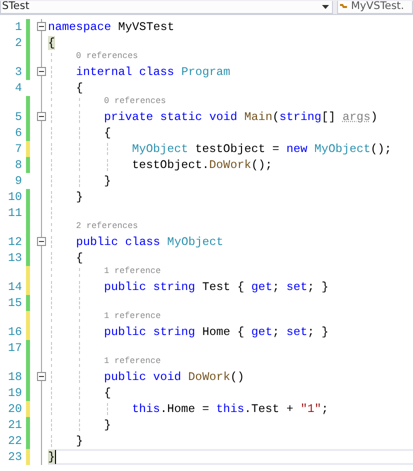  Describe the element at coordinates (14, 303) in the screenshot. I see `line-number: 15` at that location.